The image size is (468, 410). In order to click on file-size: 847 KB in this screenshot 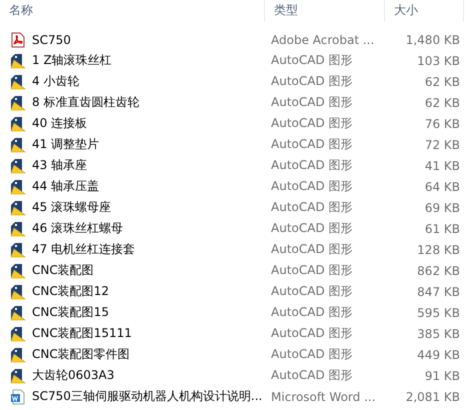, I will do `click(438, 291)`.